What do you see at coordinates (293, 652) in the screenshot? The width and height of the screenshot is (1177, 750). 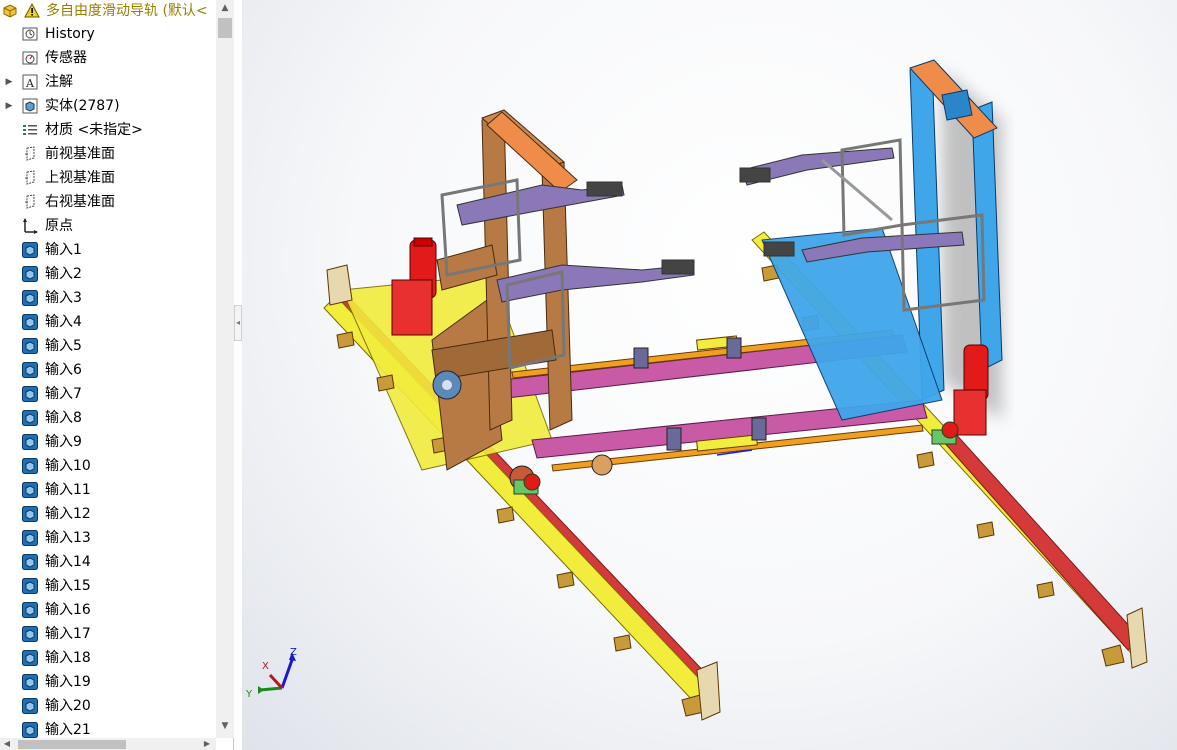 I see `triad-z-label: Z` at bounding box center [293, 652].